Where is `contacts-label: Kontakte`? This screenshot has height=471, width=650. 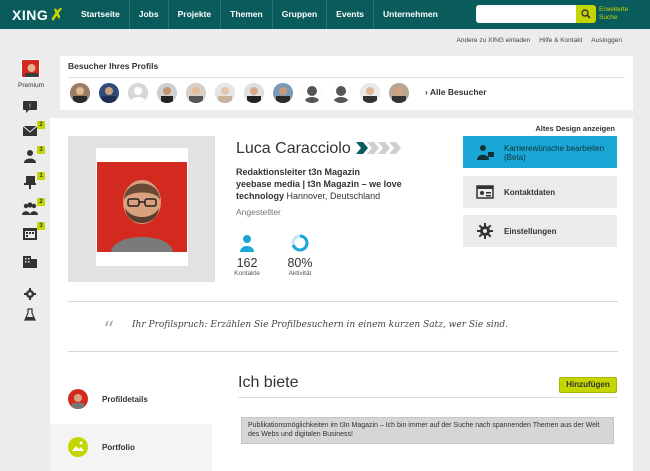 contacts-label: Kontakte is located at coordinates (247, 273).